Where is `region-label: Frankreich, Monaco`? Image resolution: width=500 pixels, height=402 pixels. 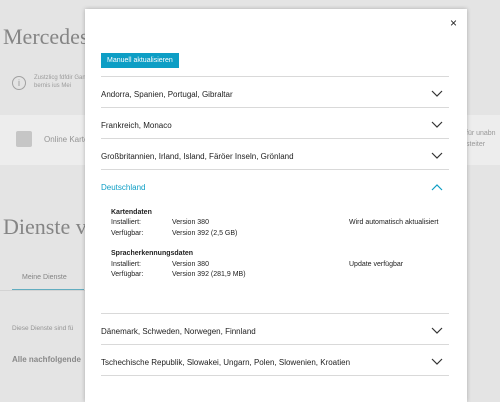 region-label: Frankreich, Monaco is located at coordinates (136, 125).